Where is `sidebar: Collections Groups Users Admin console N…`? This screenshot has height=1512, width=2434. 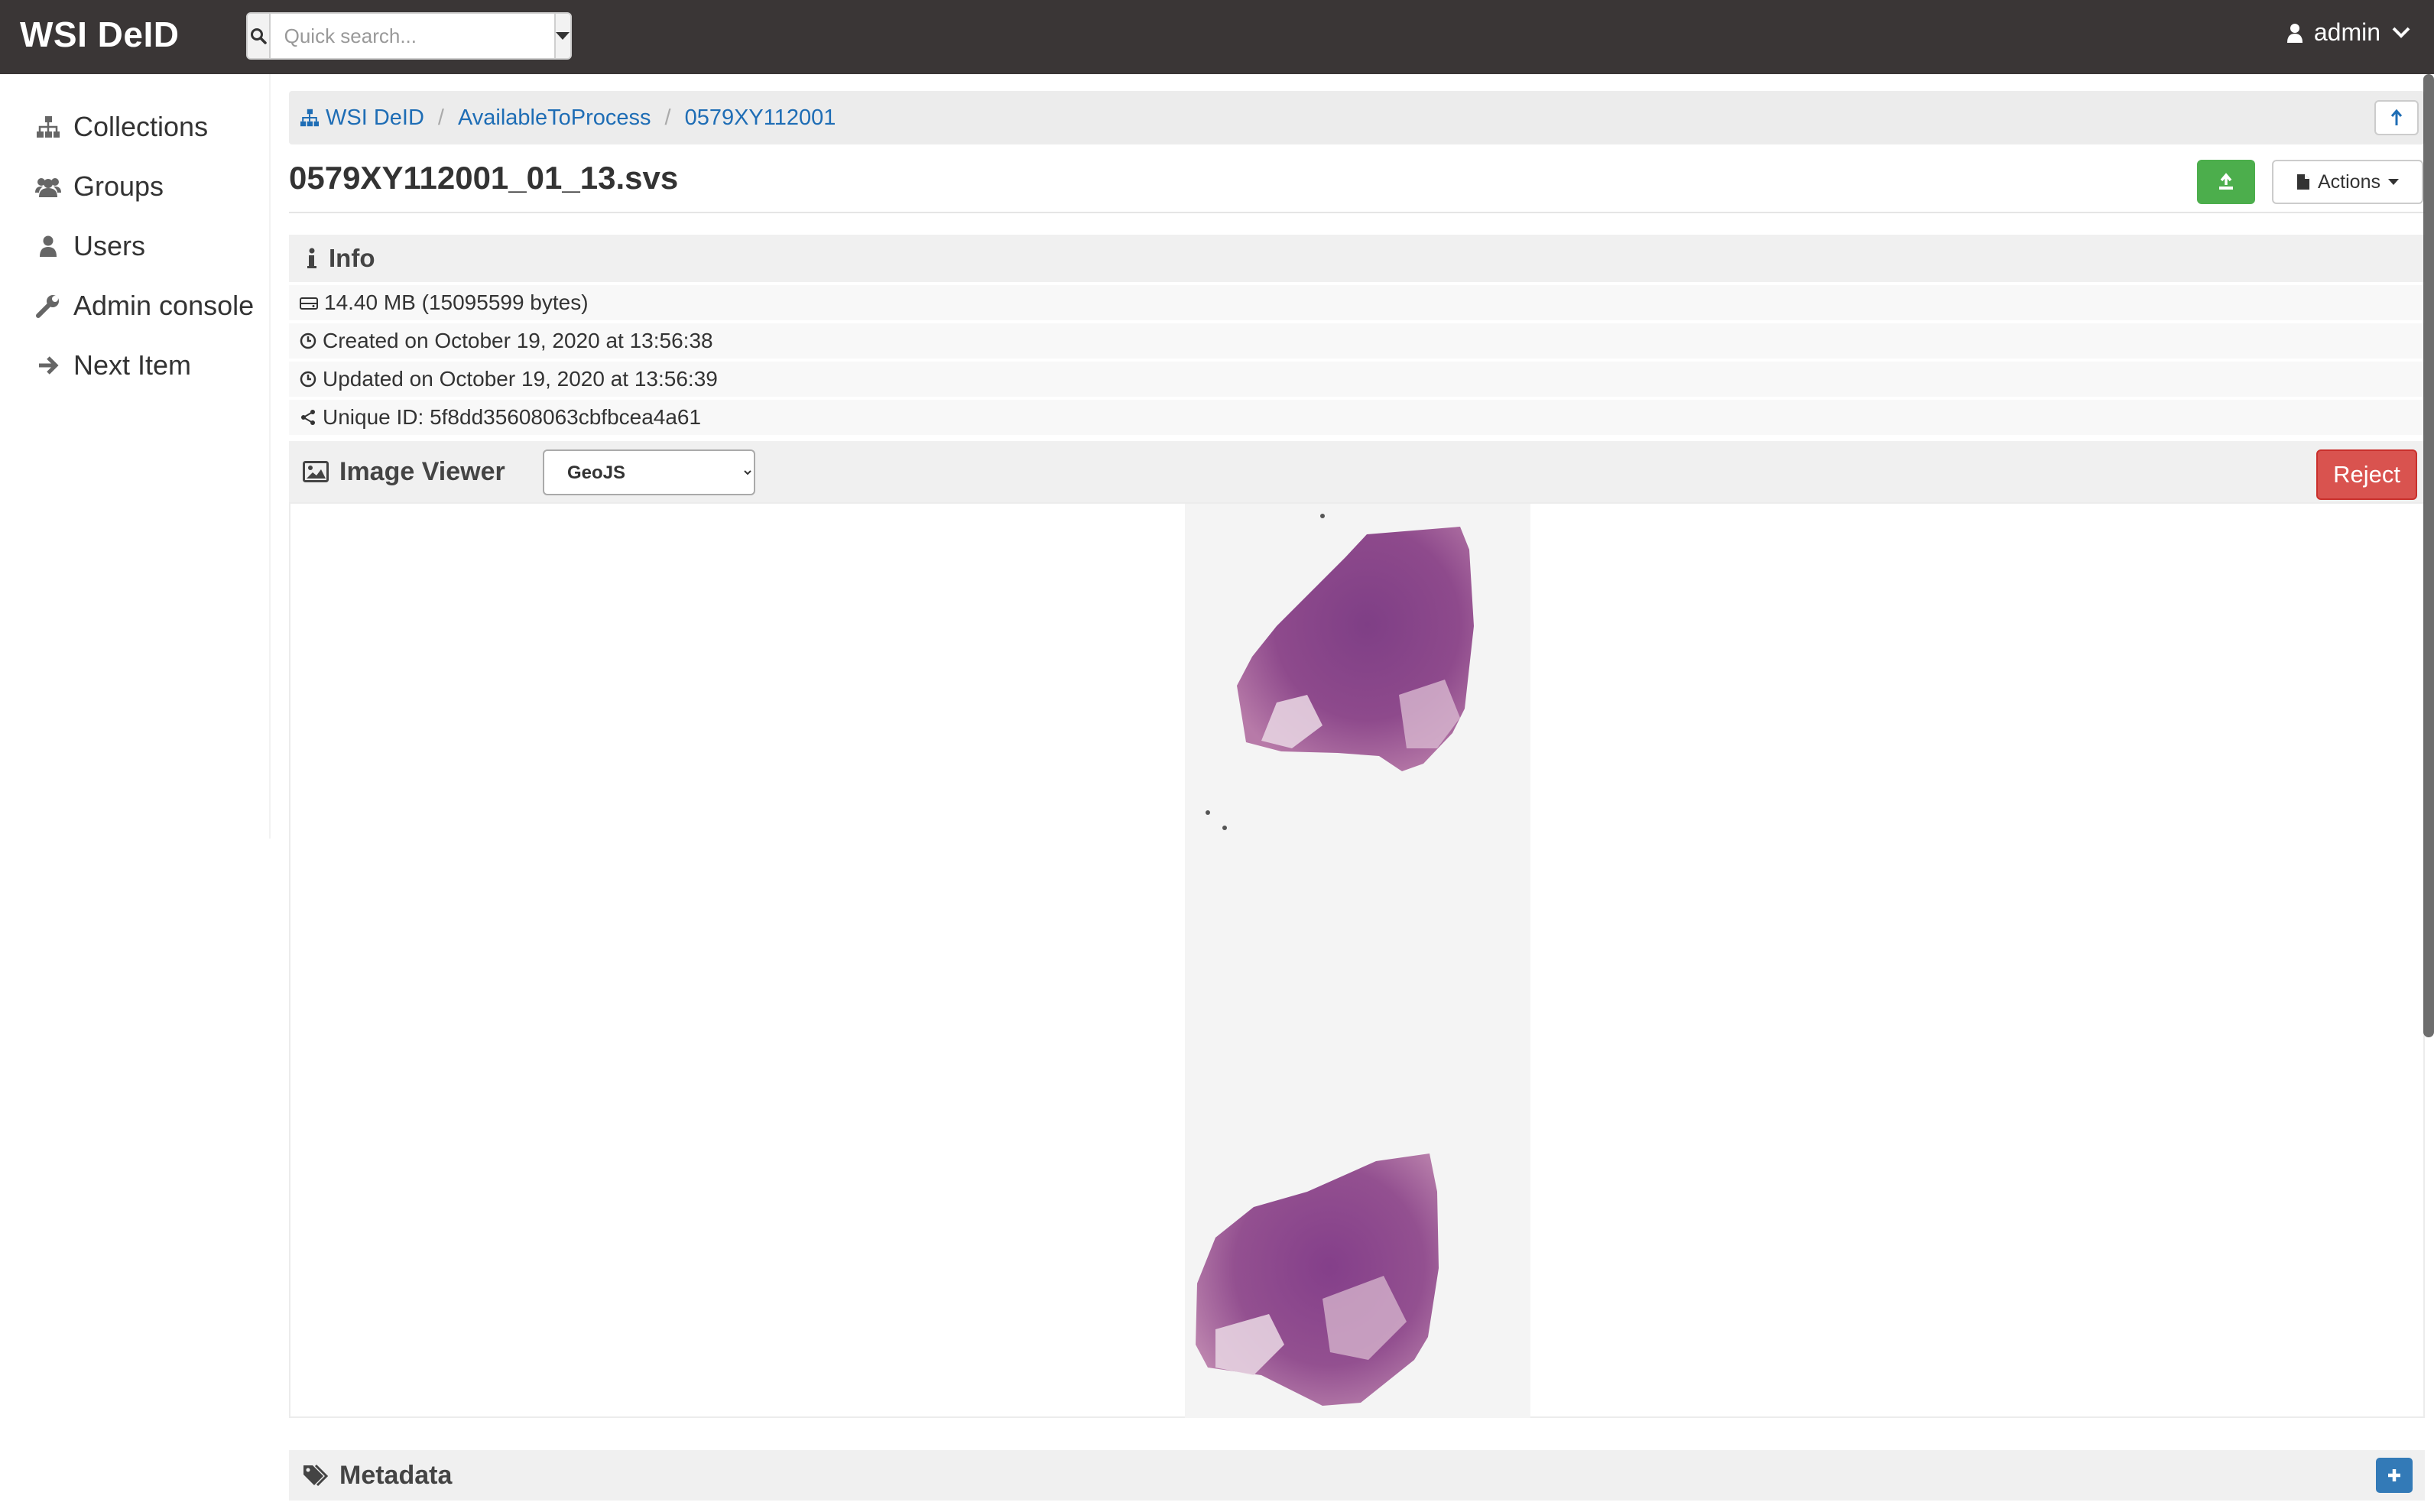 sidebar: Collections Groups Users Admin console N… is located at coordinates (135, 457).